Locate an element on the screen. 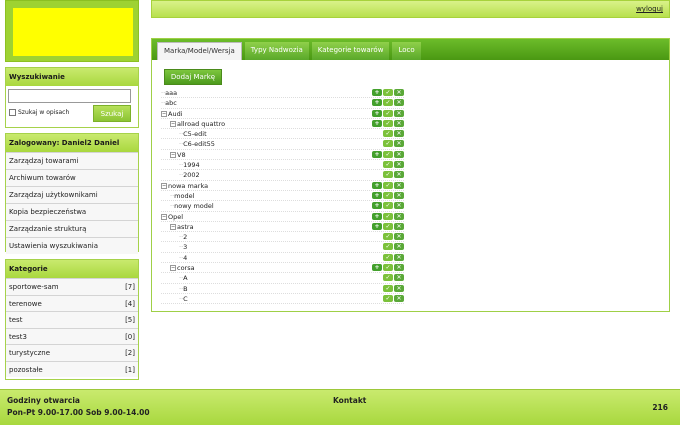 This screenshot has height=425, width=680. tree-node: − Opel is located at coordinates (172, 217).